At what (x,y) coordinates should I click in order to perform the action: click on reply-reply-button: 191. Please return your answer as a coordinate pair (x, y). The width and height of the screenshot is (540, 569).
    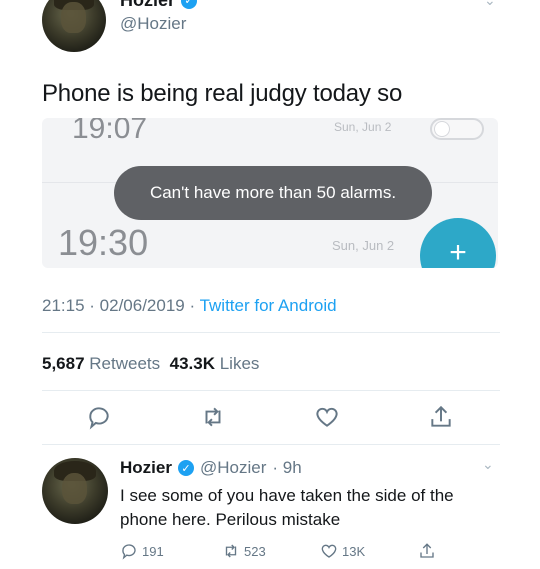
    Looking at the image, I should click on (142, 551).